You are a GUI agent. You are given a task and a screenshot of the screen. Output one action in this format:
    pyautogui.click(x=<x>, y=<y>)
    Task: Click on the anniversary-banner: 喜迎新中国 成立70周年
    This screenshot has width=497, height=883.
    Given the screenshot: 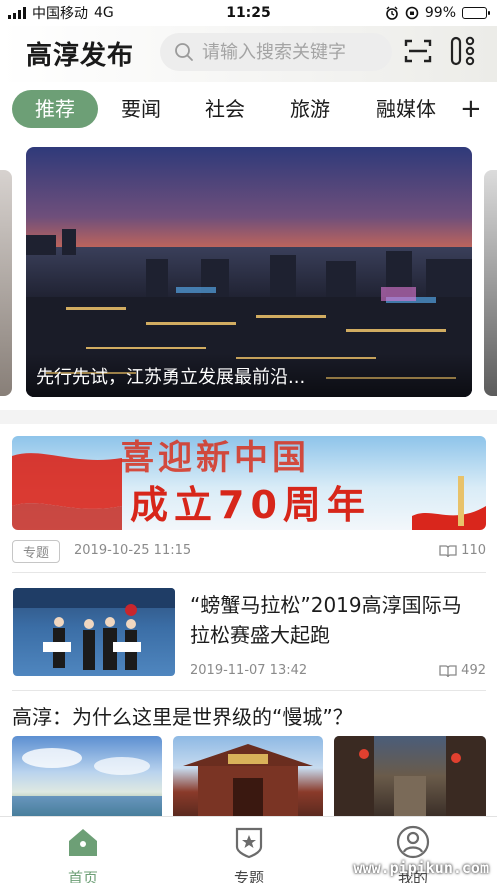 What is the action you would take?
    pyautogui.click(x=249, y=483)
    